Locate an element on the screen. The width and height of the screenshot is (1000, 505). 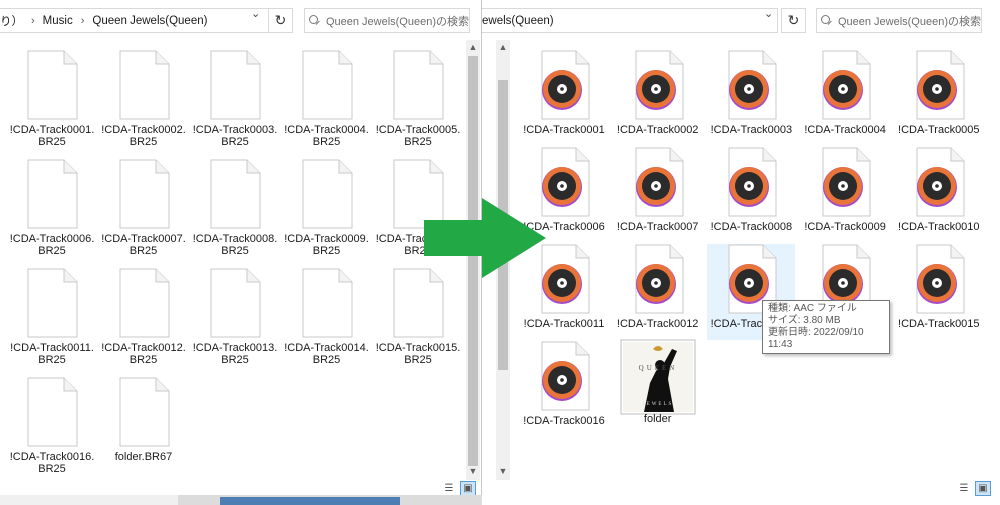
file-item: !CDA-Track0015 is located at coordinates (939, 292).